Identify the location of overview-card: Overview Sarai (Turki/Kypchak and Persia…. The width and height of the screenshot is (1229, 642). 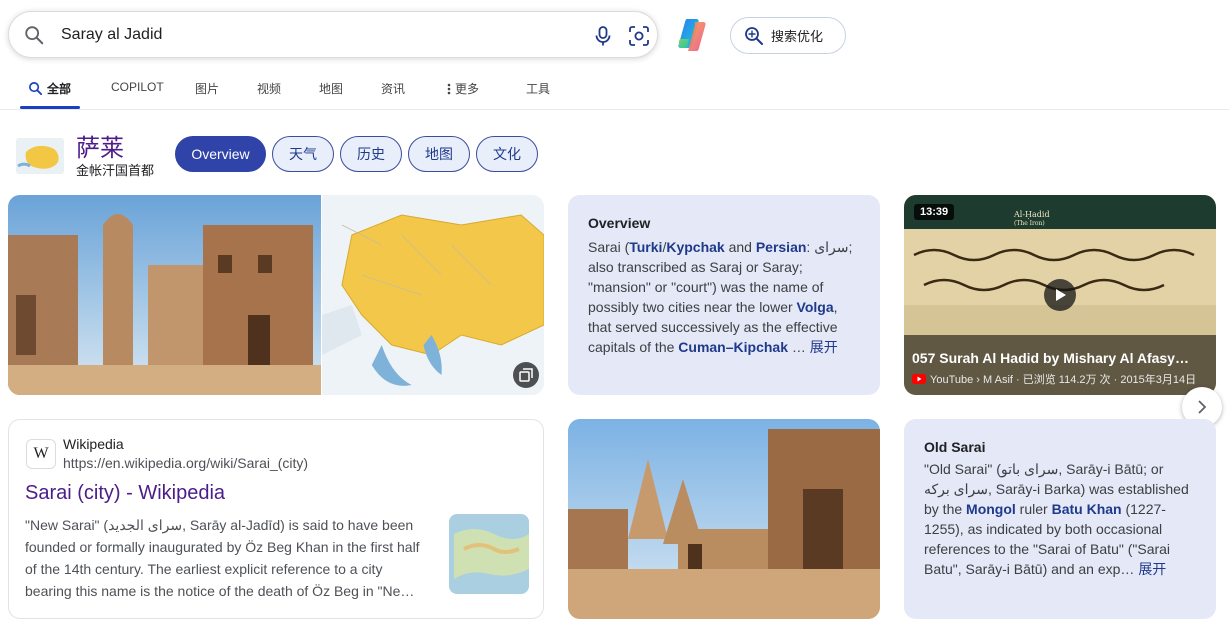
(724, 295).